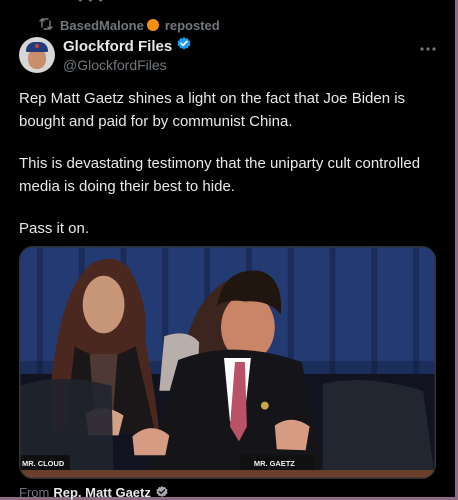 The width and height of the screenshot is (458, 500). I want to click on author-name: Glockford Files, so click(117, 46).